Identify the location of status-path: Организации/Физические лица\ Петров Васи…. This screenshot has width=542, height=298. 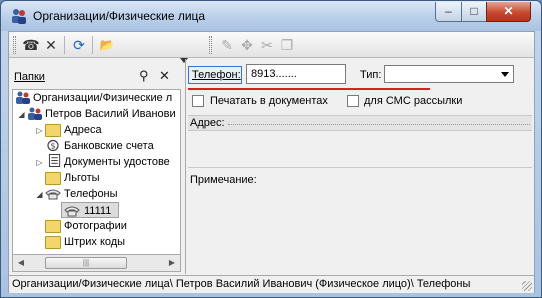
(241, 284).